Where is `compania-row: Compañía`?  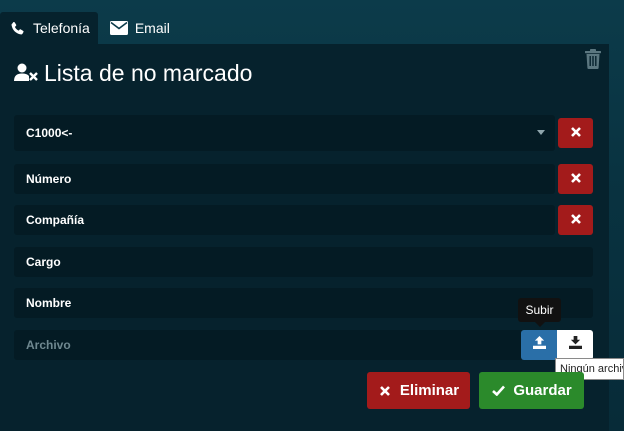
compania-row: Compañía is located at coordinates (303, 220).